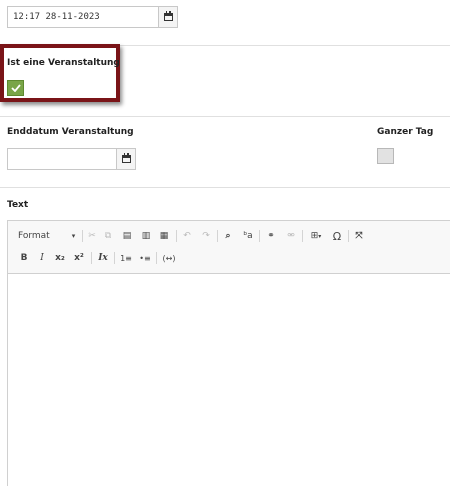 This screenshot has width=450, height=486. Describe the element at coordinates (164, 236) in the screenshot. I see `paste-word-icon: ▦` at that location.